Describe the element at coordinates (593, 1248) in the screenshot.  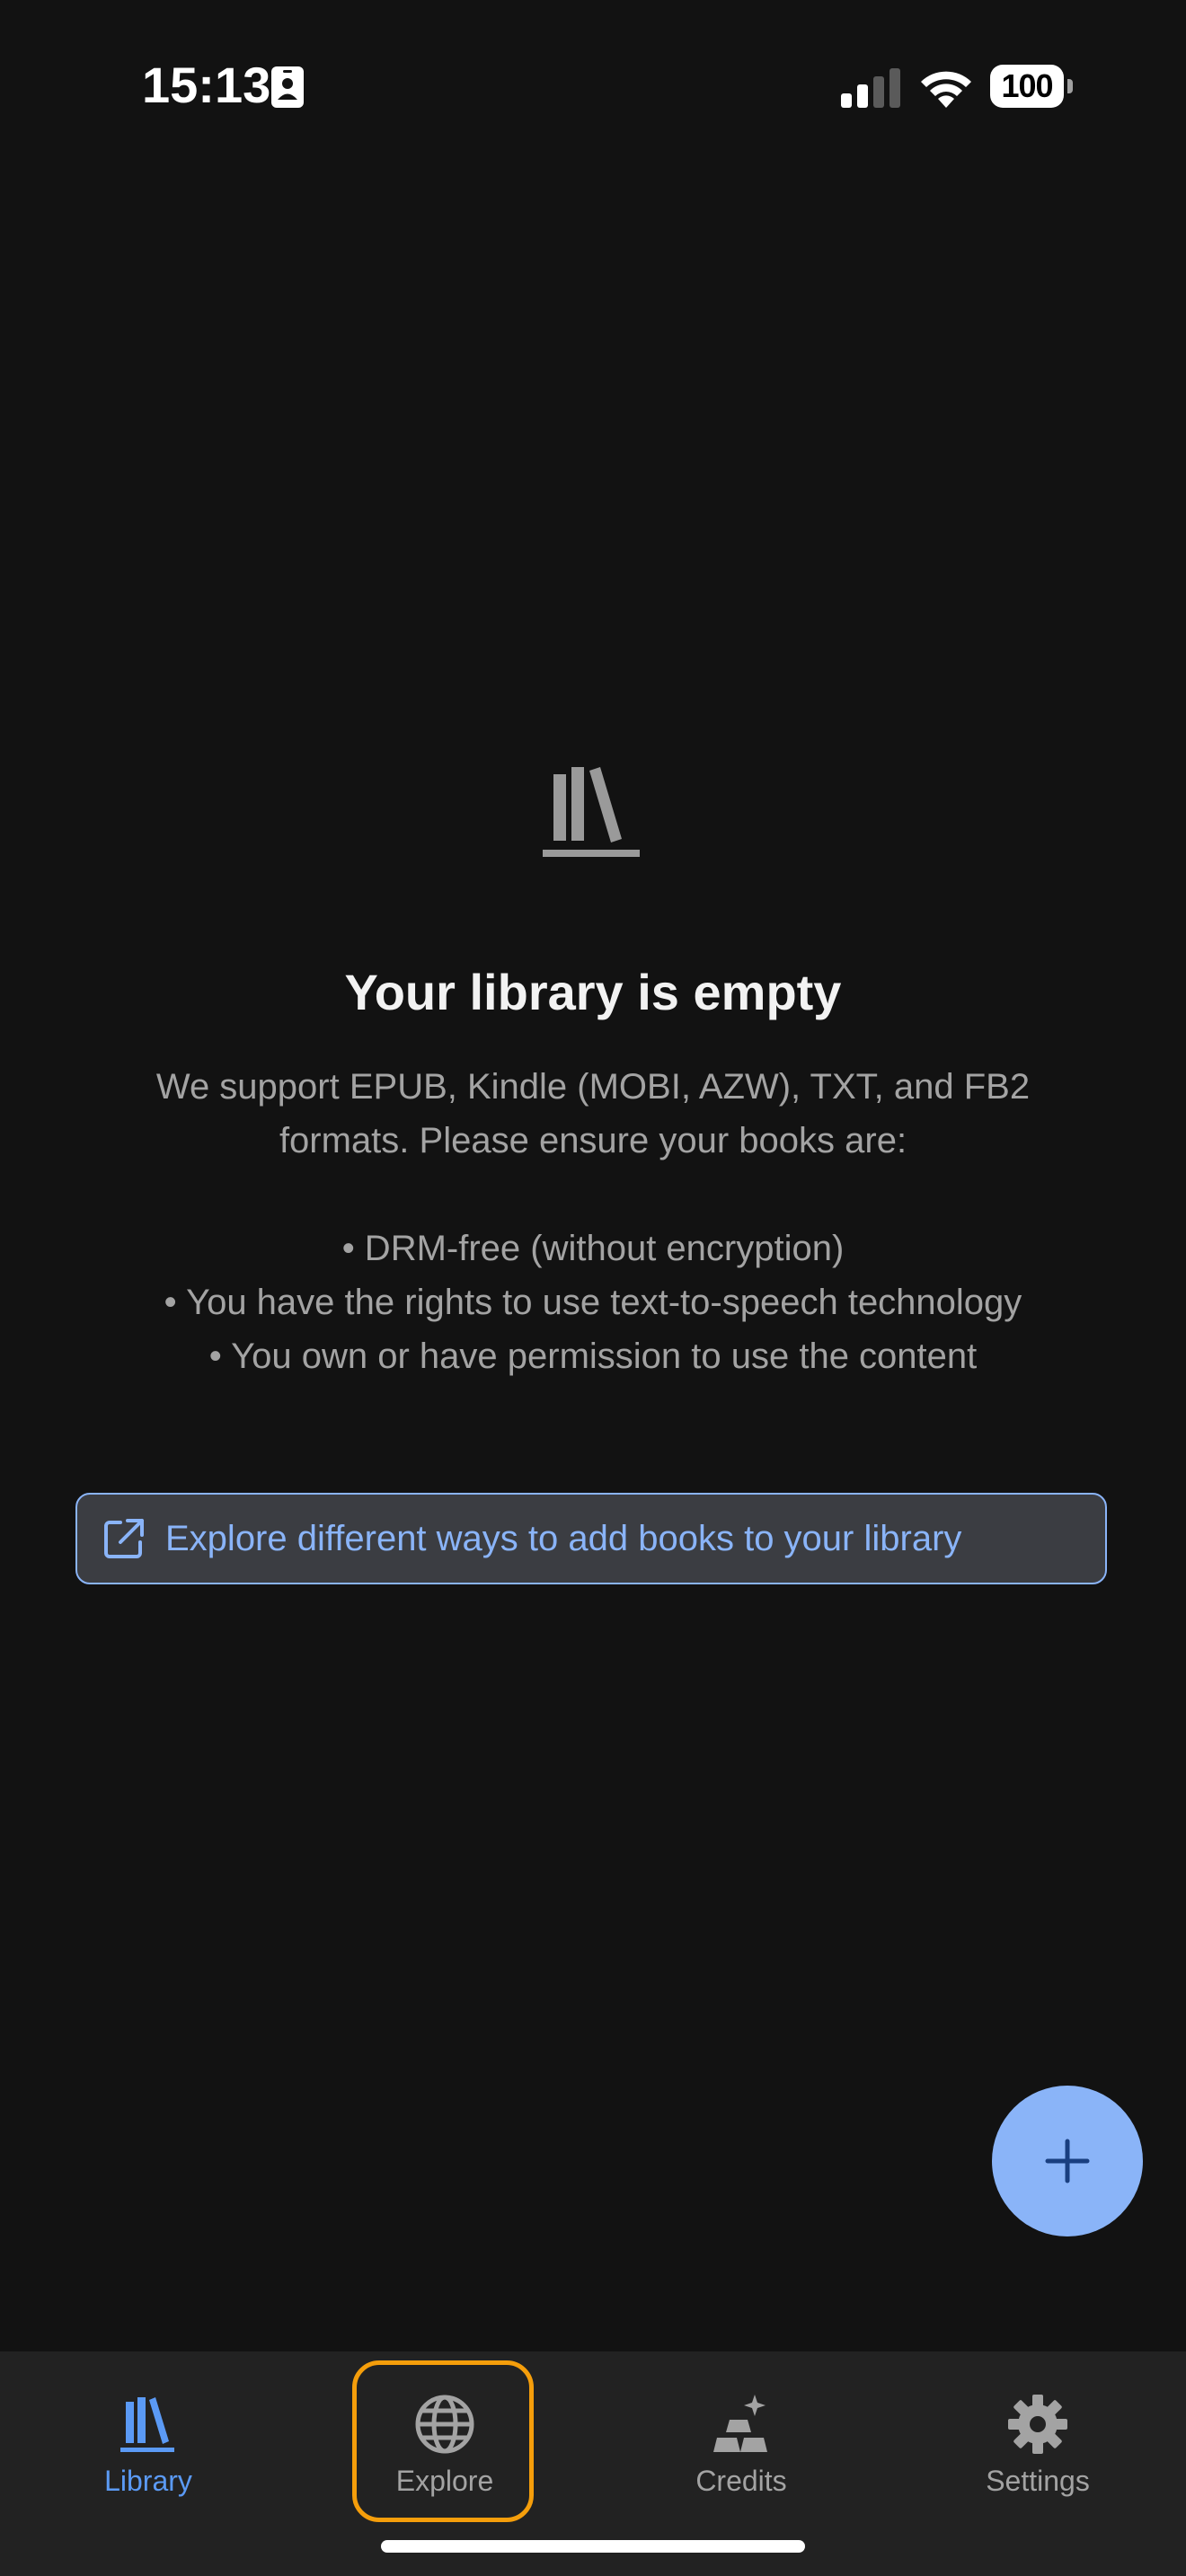
I see `requirement-item: • DRM-free (without encryption)` at that location.